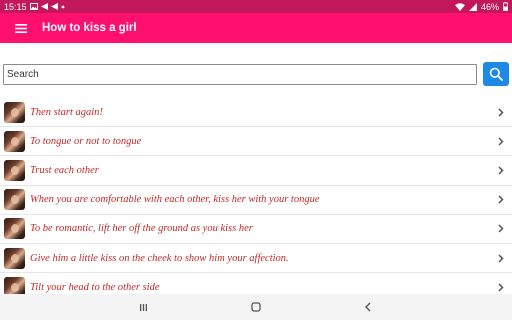  I want to click on app-bar: How to kiss a girl, so click(256, 28).